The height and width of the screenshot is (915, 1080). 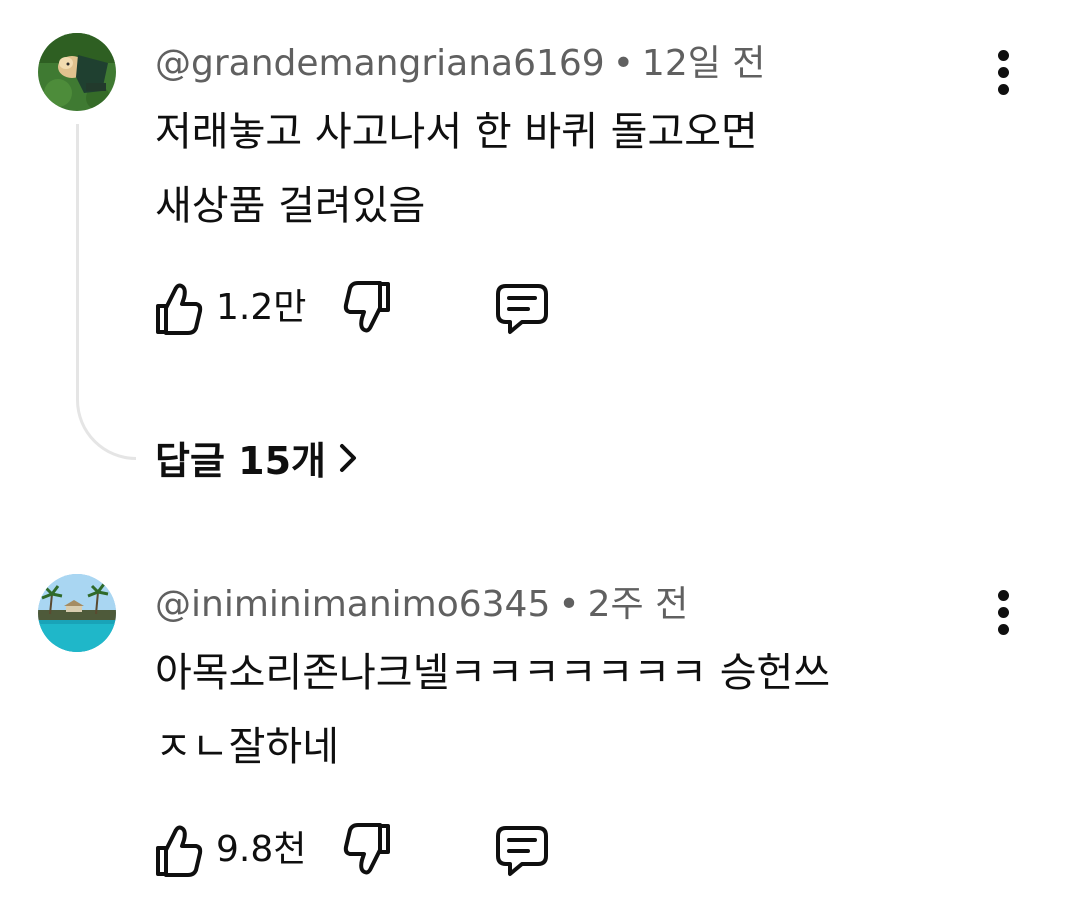 What do you see at coordinates (456, 132) in the screenshot?
I see `comment-text-line: 저래놓고 사고나서 한 바퀴 돌고오면` at bounding box center [456, 132].